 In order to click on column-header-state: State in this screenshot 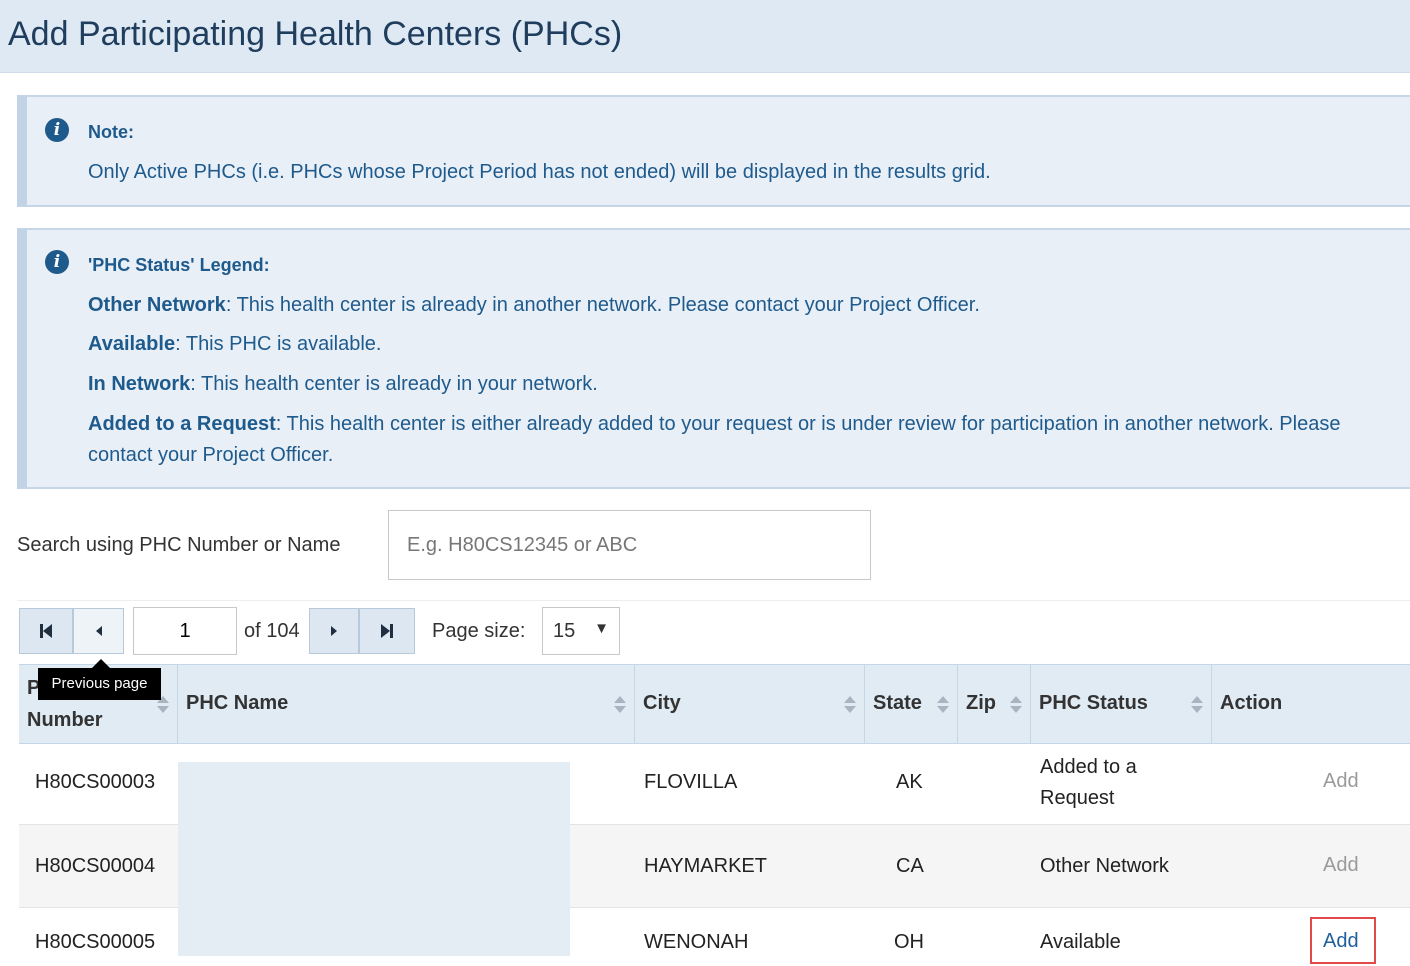, I will do `click(911, 704)`.